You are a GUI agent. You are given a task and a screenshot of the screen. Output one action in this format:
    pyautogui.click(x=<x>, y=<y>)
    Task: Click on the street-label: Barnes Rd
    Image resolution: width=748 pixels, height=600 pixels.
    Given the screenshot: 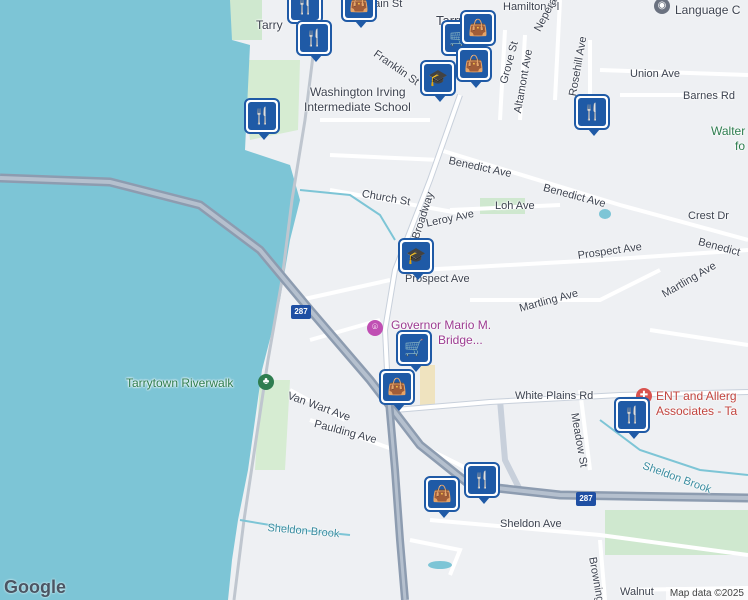 What is the action you would take?
    pyautogui.click(x=709, y=96)
    